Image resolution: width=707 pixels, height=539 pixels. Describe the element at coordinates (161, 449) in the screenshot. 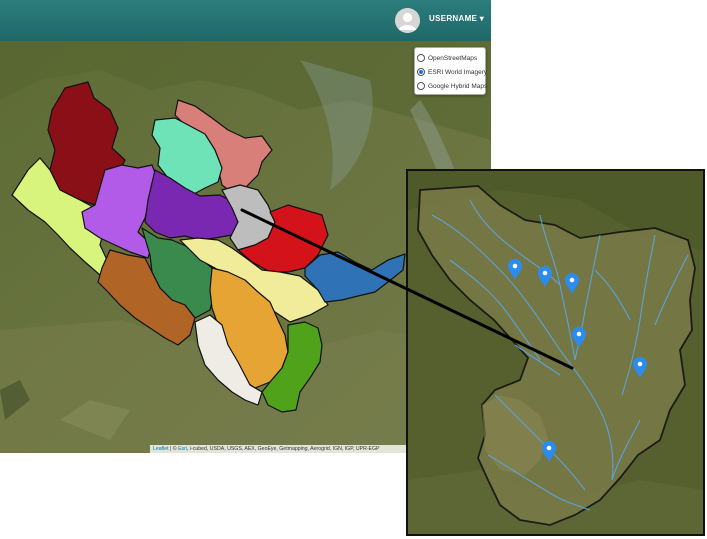

I see `leaflet-link: Leaflet` at that location.